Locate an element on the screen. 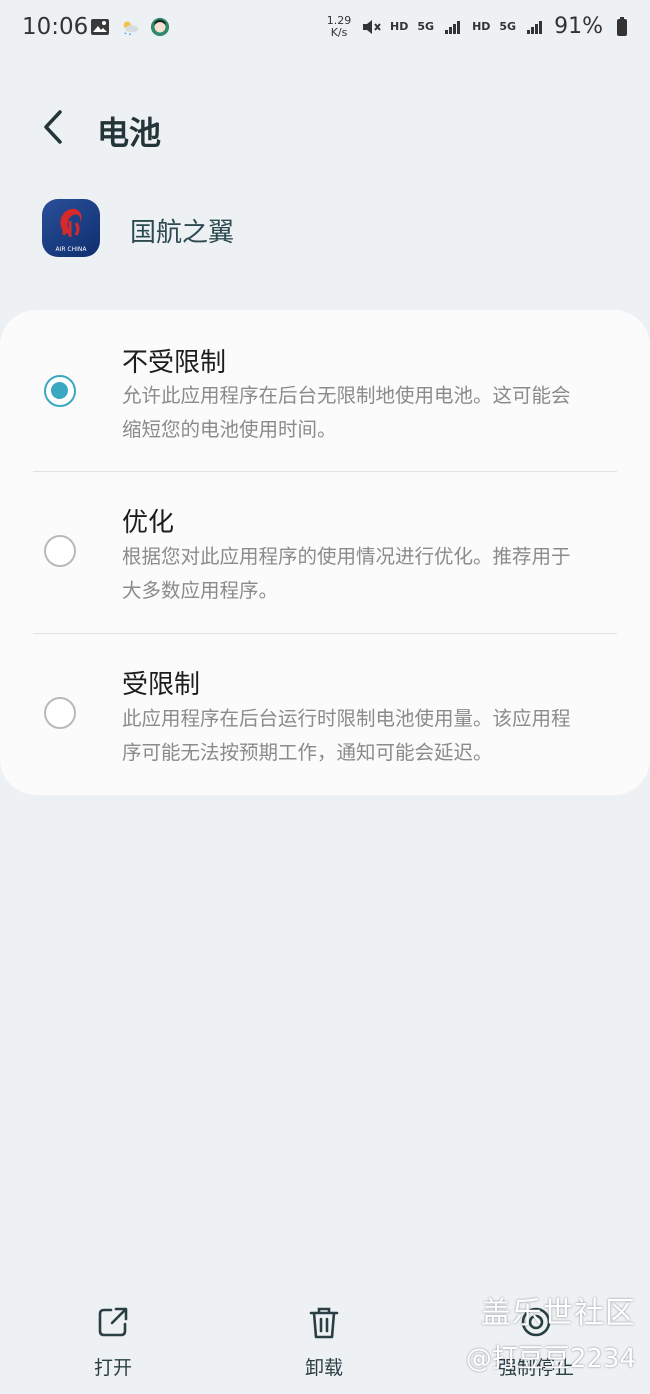 This screenshot has height=1394, width=650. hd-label-2: HD is located at coordinates (481, 26).